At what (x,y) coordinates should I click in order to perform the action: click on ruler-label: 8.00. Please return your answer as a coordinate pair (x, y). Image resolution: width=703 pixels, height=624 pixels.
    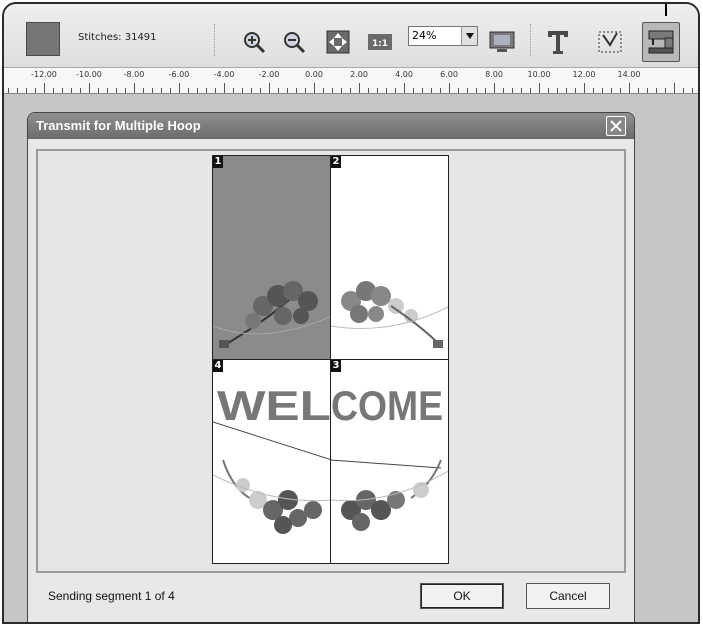
    Looking at the image, I should click on (494, 74).